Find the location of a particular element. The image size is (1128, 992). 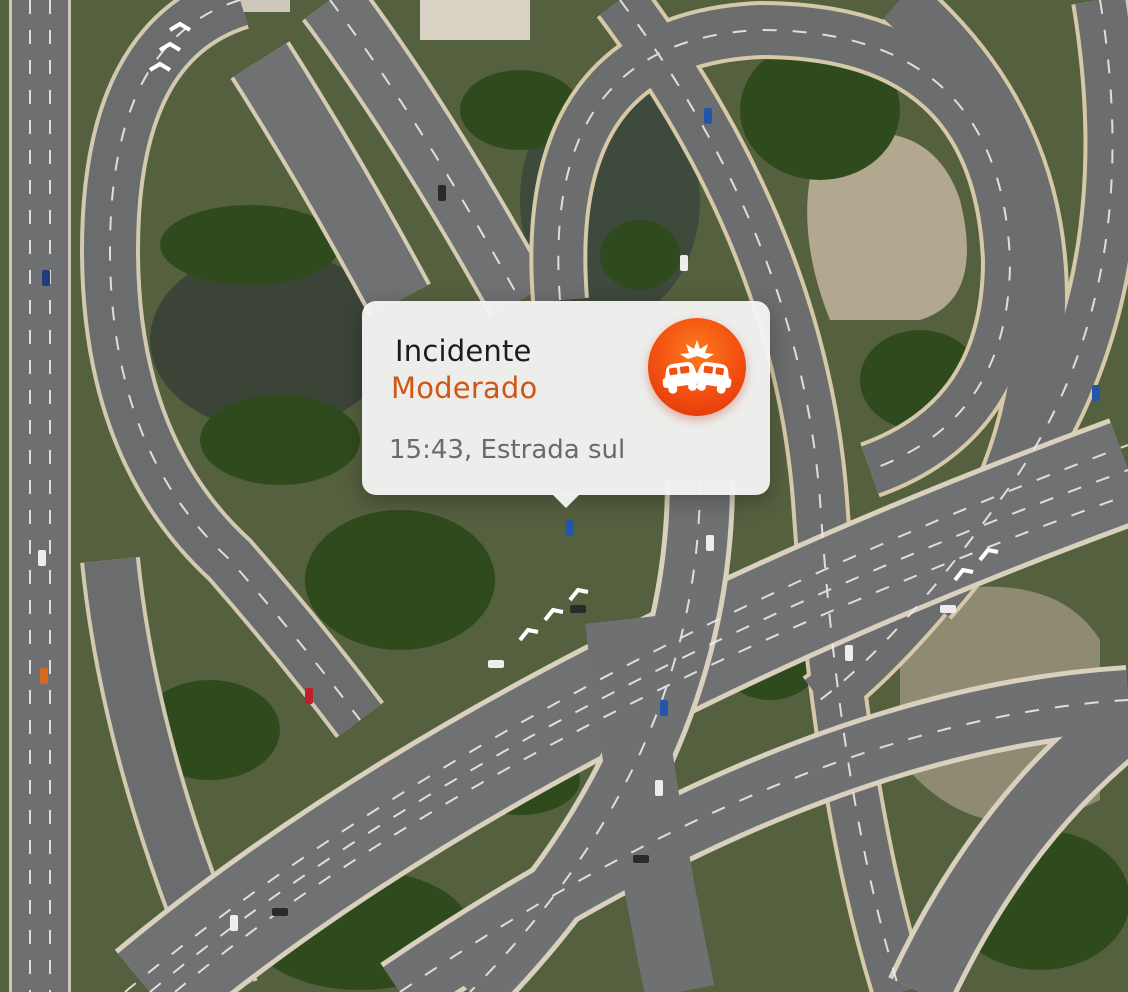

incident-title: Incidente is located at coordinates (463, 351).